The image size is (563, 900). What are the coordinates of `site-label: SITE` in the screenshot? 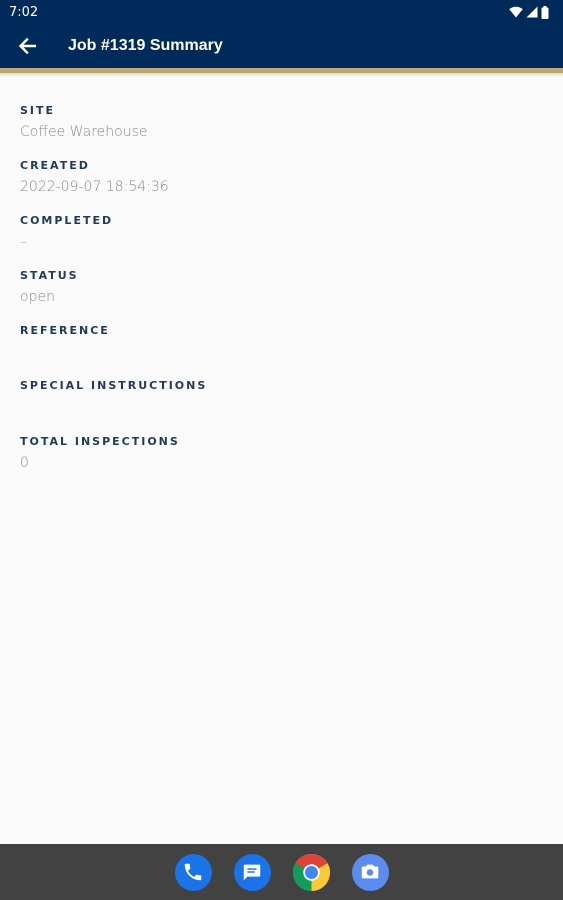 It's located at (38, 110).